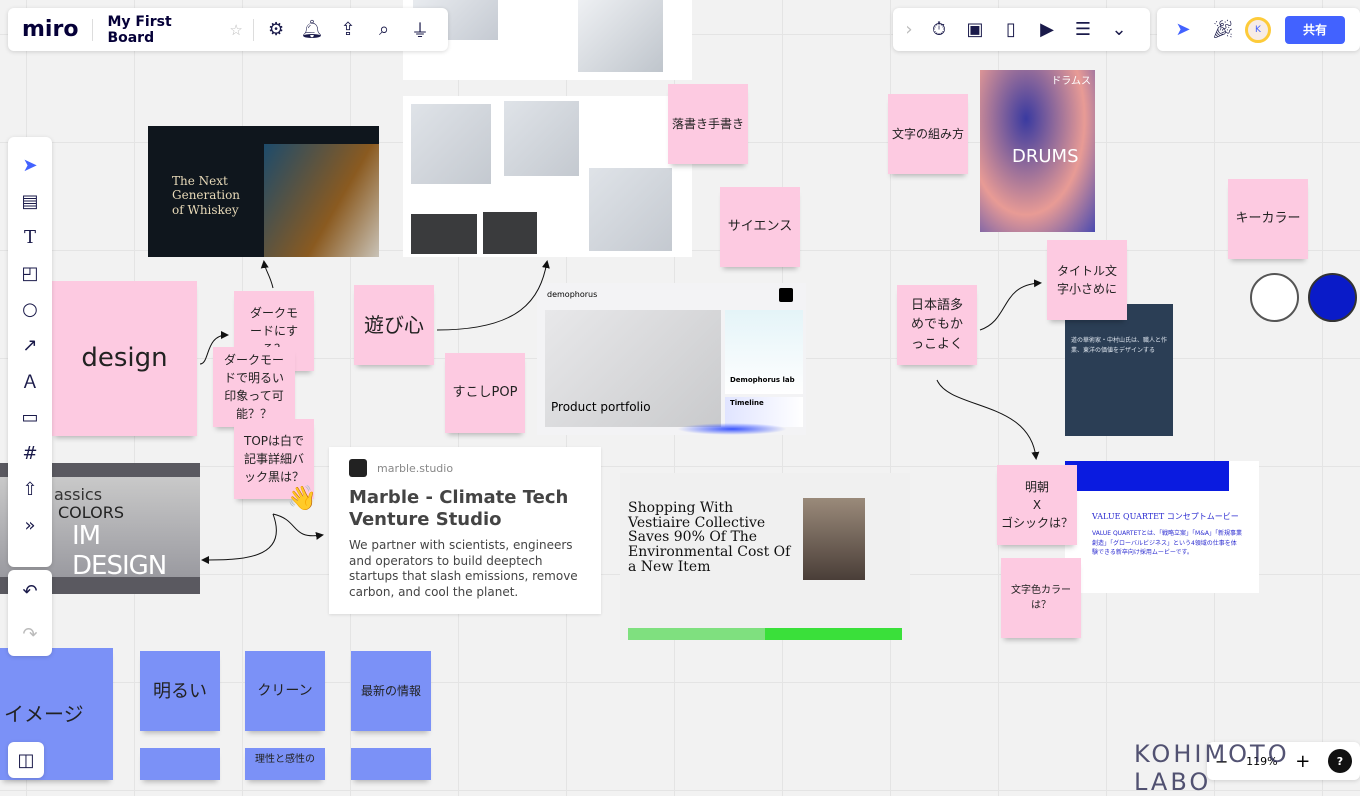 This screenshot has height=796, width=1360. Describe the element at coordinates (1221, 761) in the screenshot. I see `zoom-out-button: −` at that location.